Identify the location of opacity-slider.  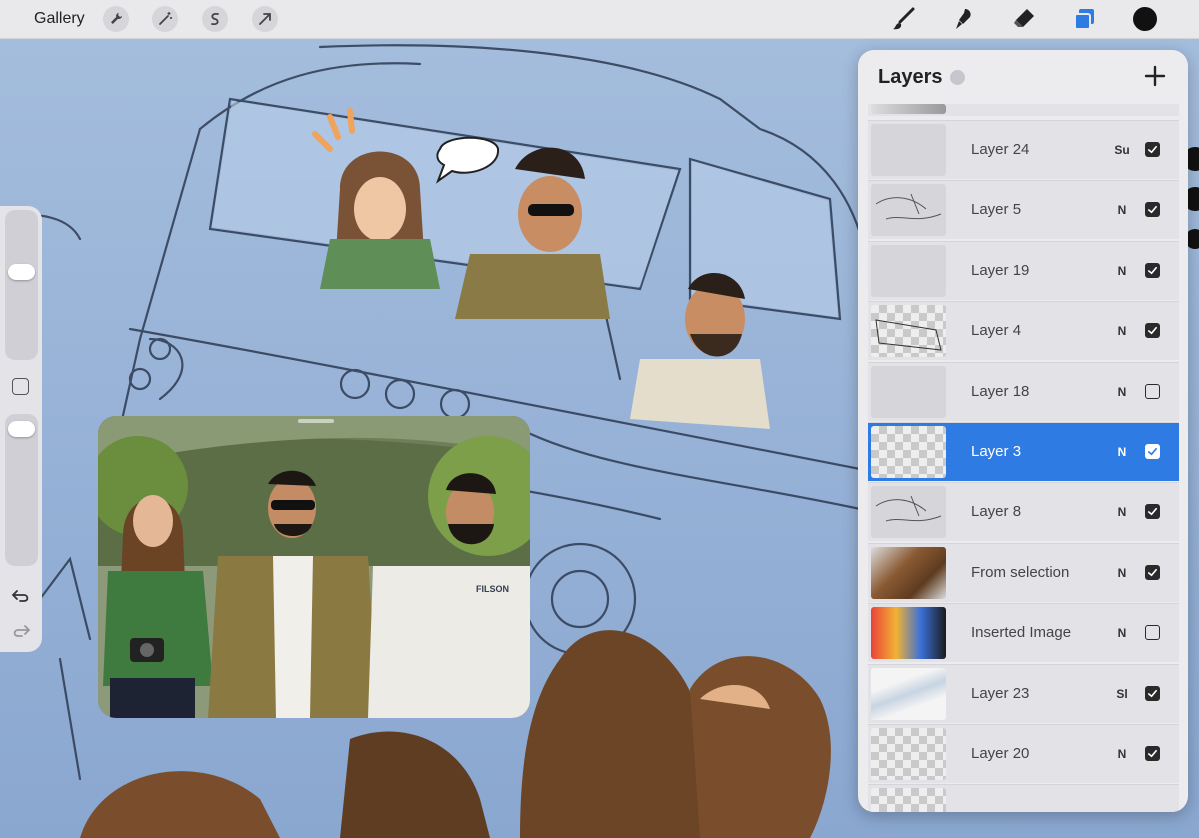
(21, 490).